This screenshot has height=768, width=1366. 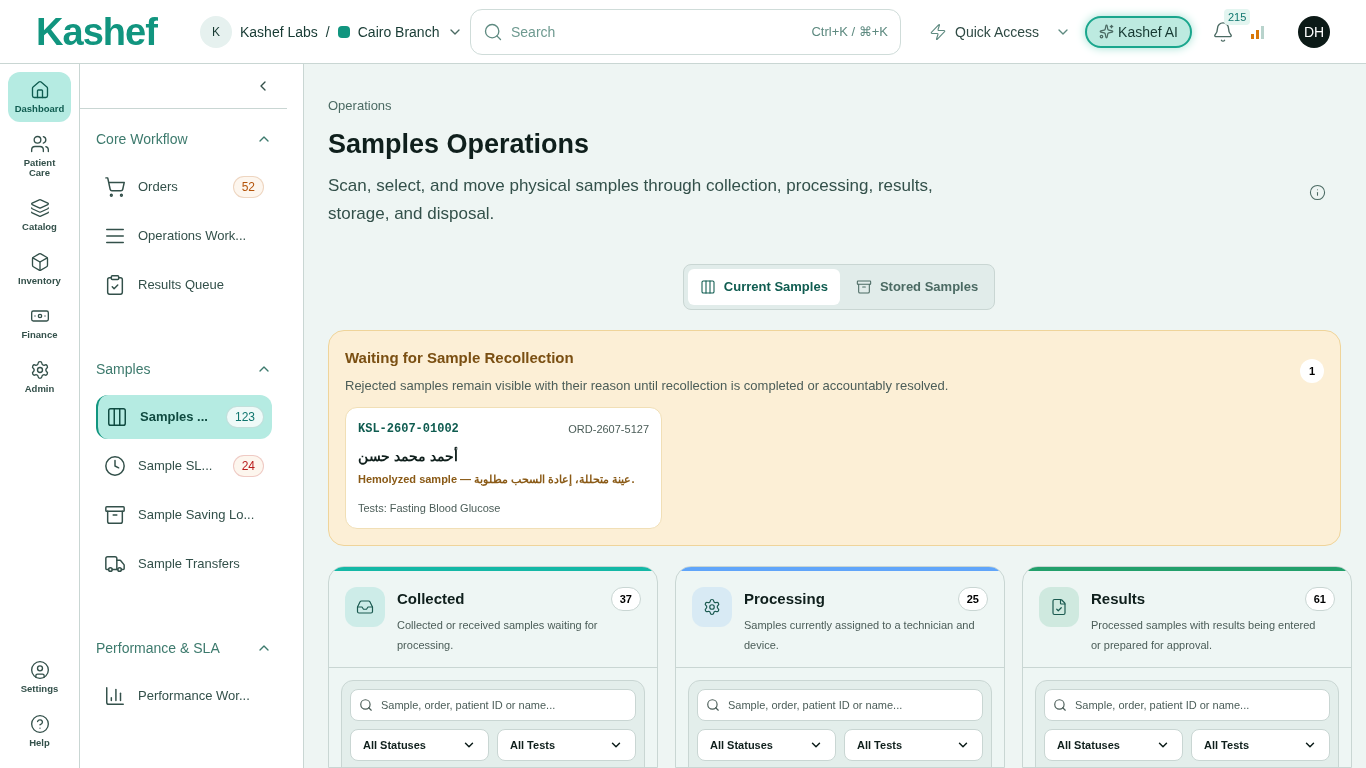 What do you see at coordinates (497, 480) in the screenshot?
I see `rejection-reason: Hemolyzed sample — عينة متحللة، إعادة السحب مطلوبة.` at bounding box center [497, 480].